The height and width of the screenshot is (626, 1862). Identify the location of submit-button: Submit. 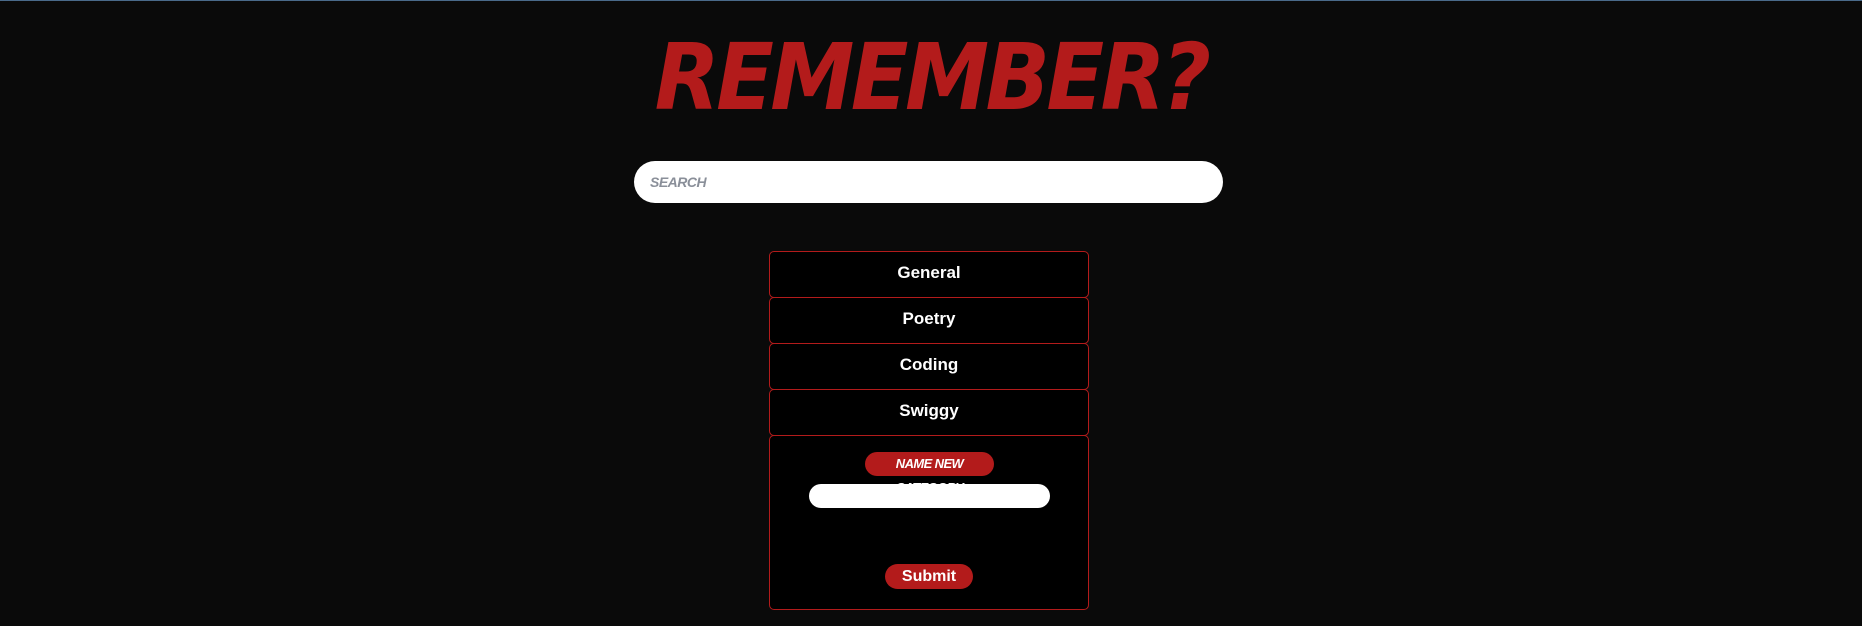
(929, 576).